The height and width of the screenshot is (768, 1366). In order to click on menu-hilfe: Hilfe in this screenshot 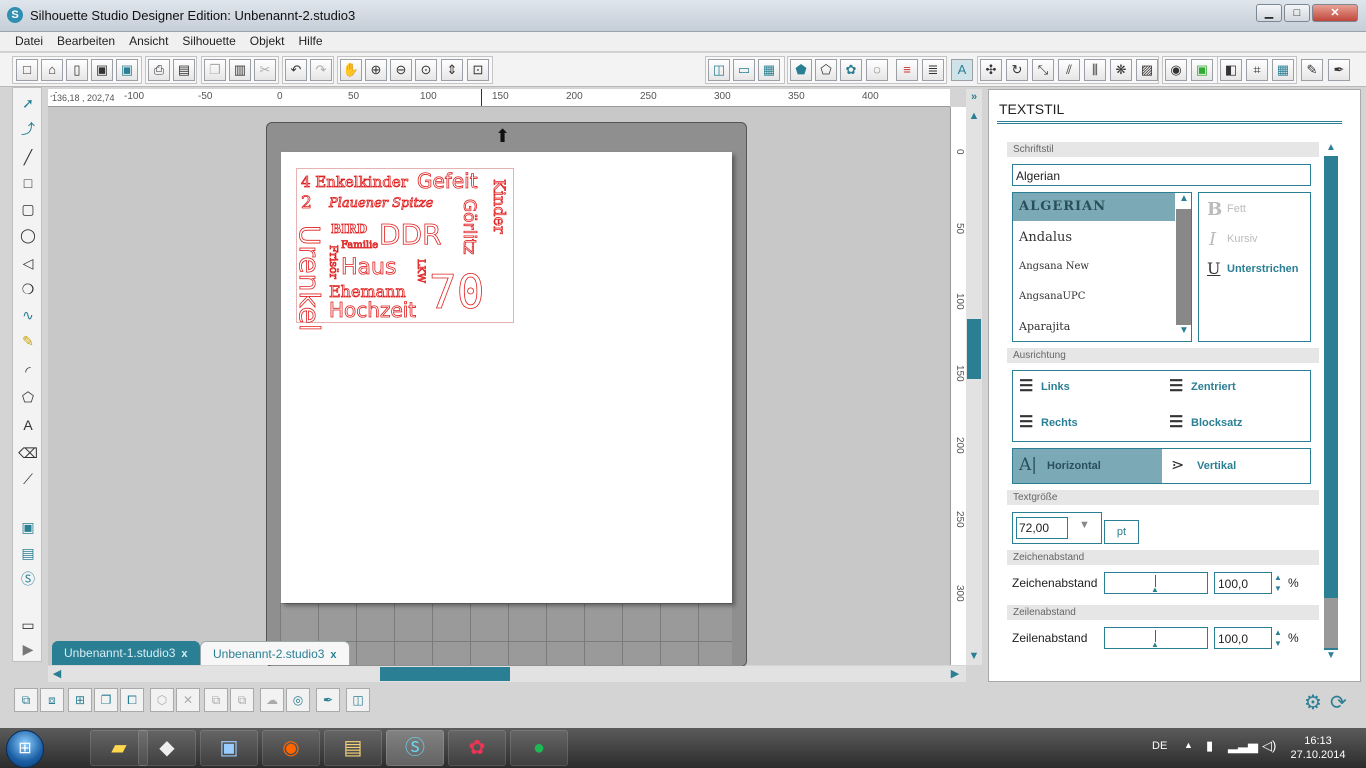, I will do `click(310, 41)`.